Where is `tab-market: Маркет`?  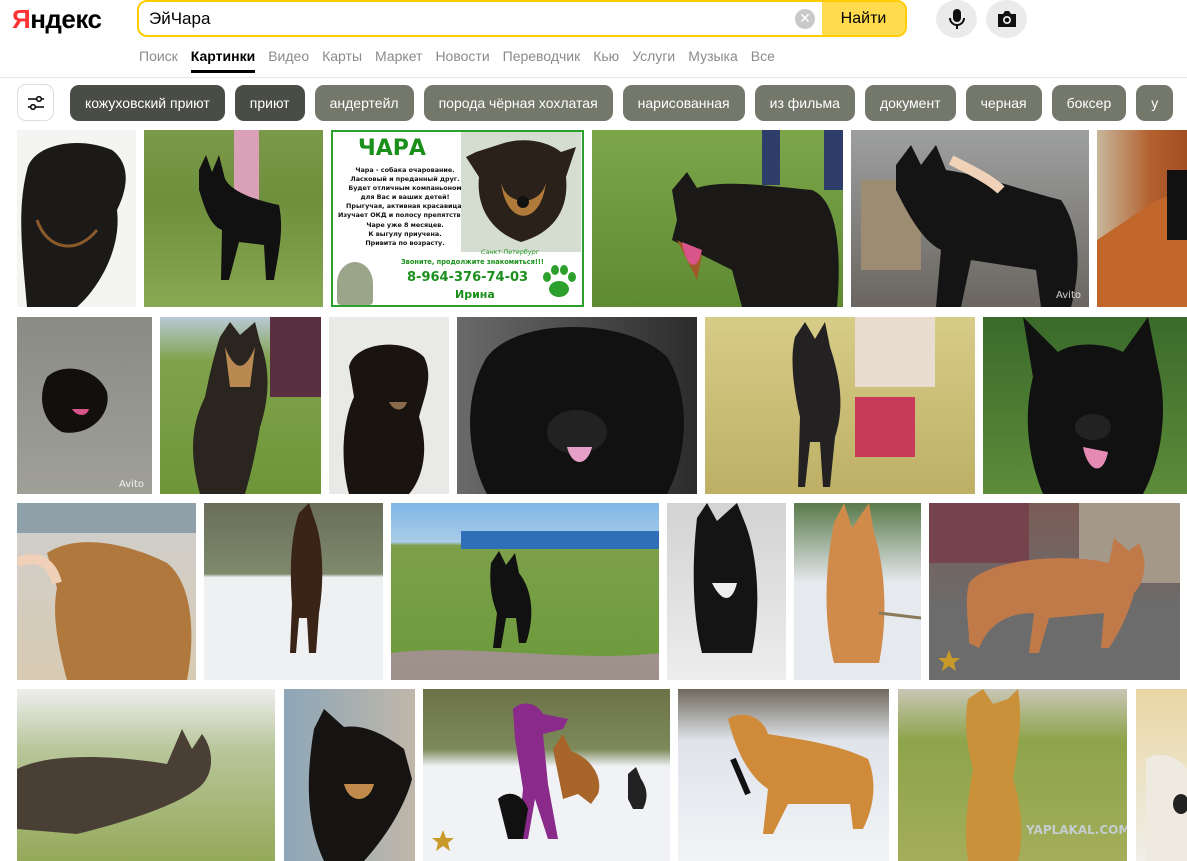 tab-market: Маркет is located at coordinates (398, 60).